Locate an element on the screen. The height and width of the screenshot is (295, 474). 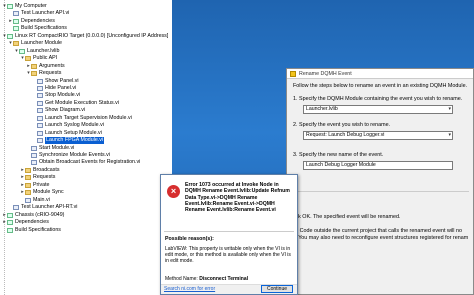
tree-item: Synchronize Module Events.vi is located at coordinates (68, 155).